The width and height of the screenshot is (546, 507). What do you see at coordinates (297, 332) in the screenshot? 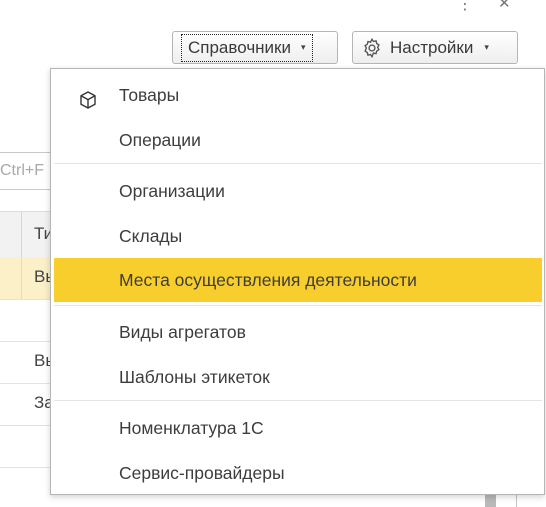
I see `menu-item-aggregate-types: Виды агрегатов` at bounding box center [297, 332].